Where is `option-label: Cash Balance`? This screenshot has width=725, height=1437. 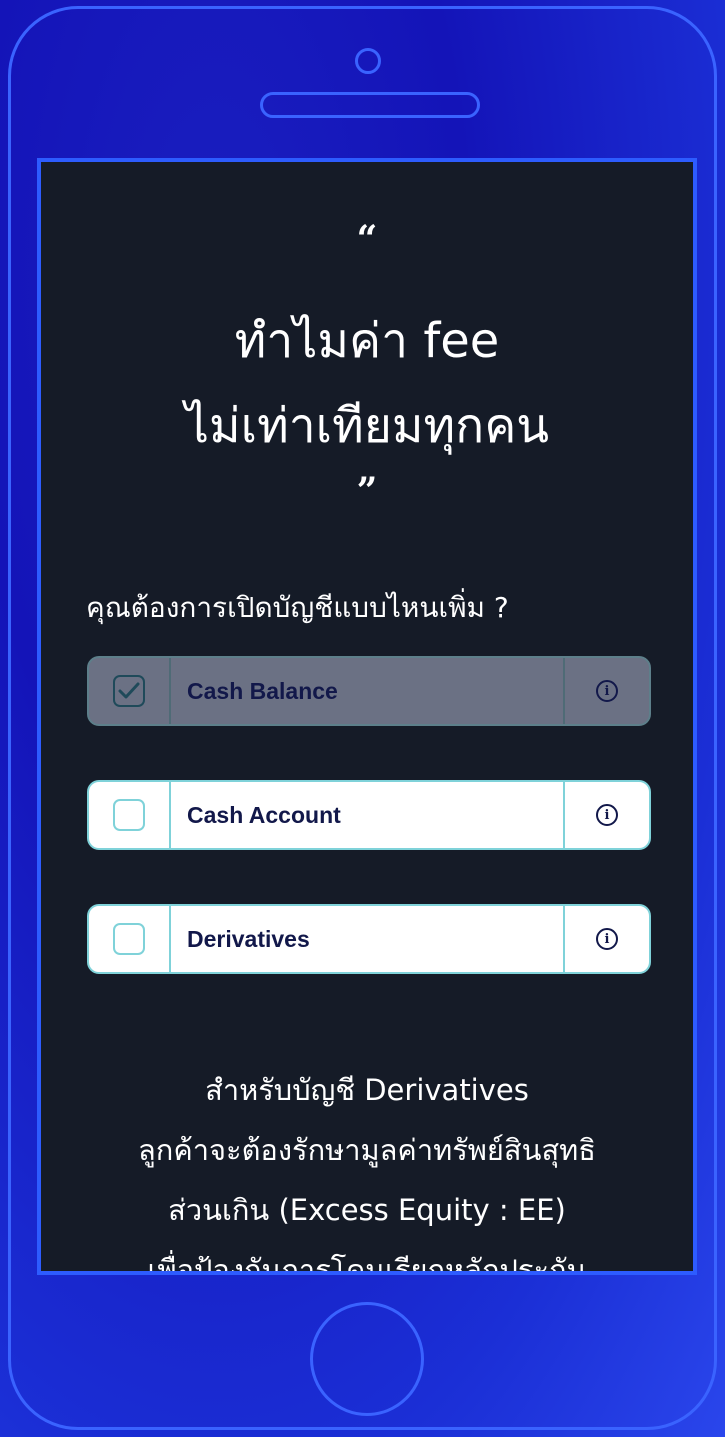
option-label: Cash Balance is located at coordinates (262, 690).